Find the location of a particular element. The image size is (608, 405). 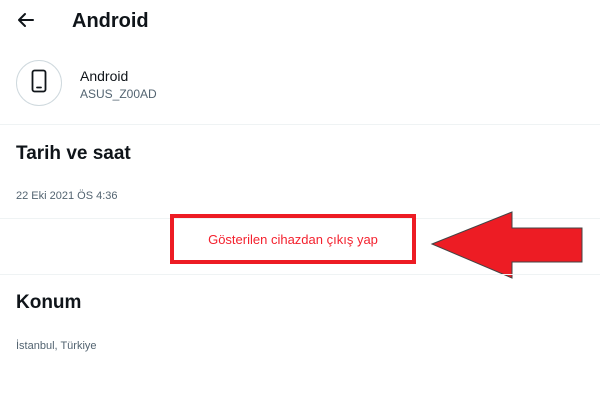

page-title: Android is located at coordinates (110, 21).